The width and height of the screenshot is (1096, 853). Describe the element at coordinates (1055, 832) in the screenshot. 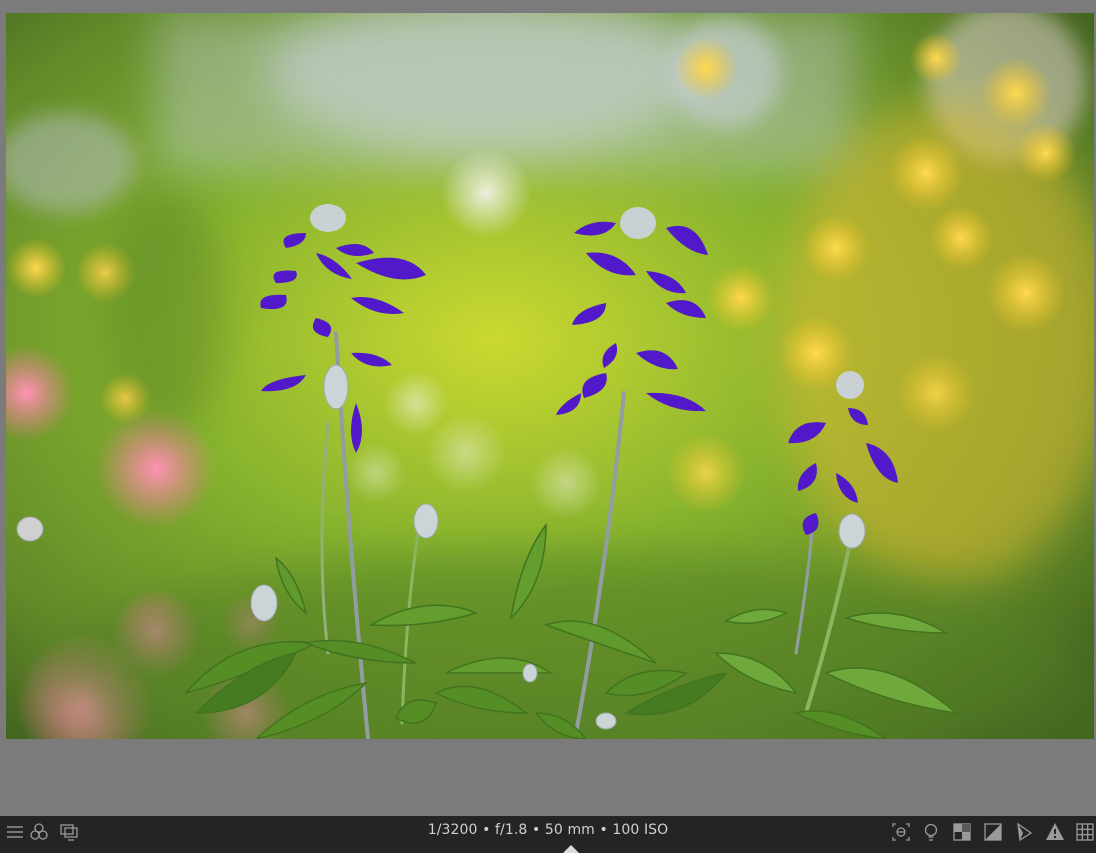

I see `overexposed-warning-icon` at that location.